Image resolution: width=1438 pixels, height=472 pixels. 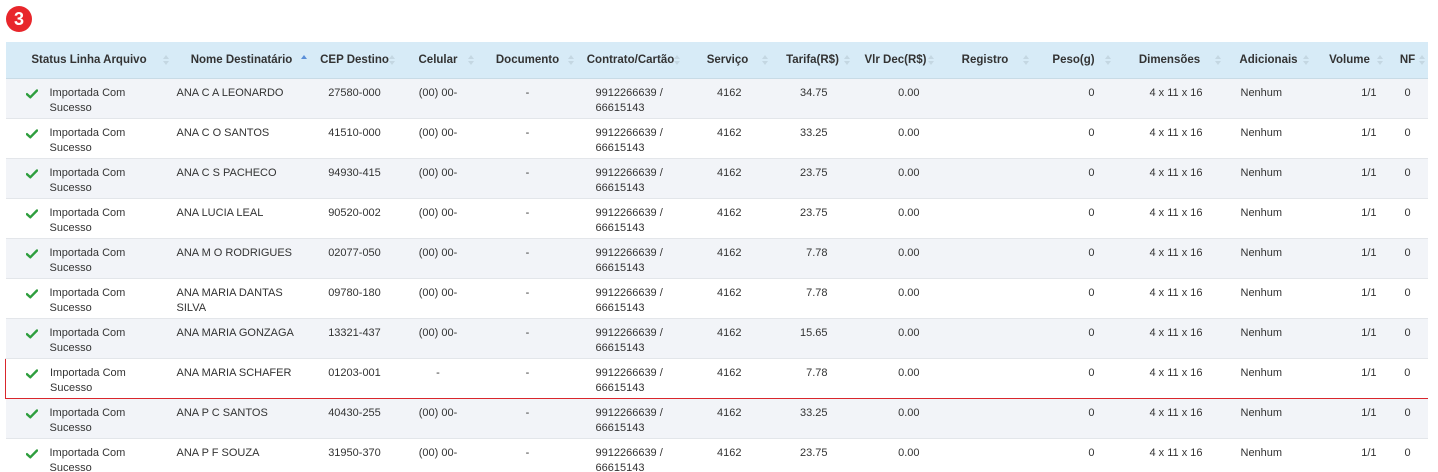 I want to click on column-header-status: Status Linha Arquivo, so click(x=89, y=60).